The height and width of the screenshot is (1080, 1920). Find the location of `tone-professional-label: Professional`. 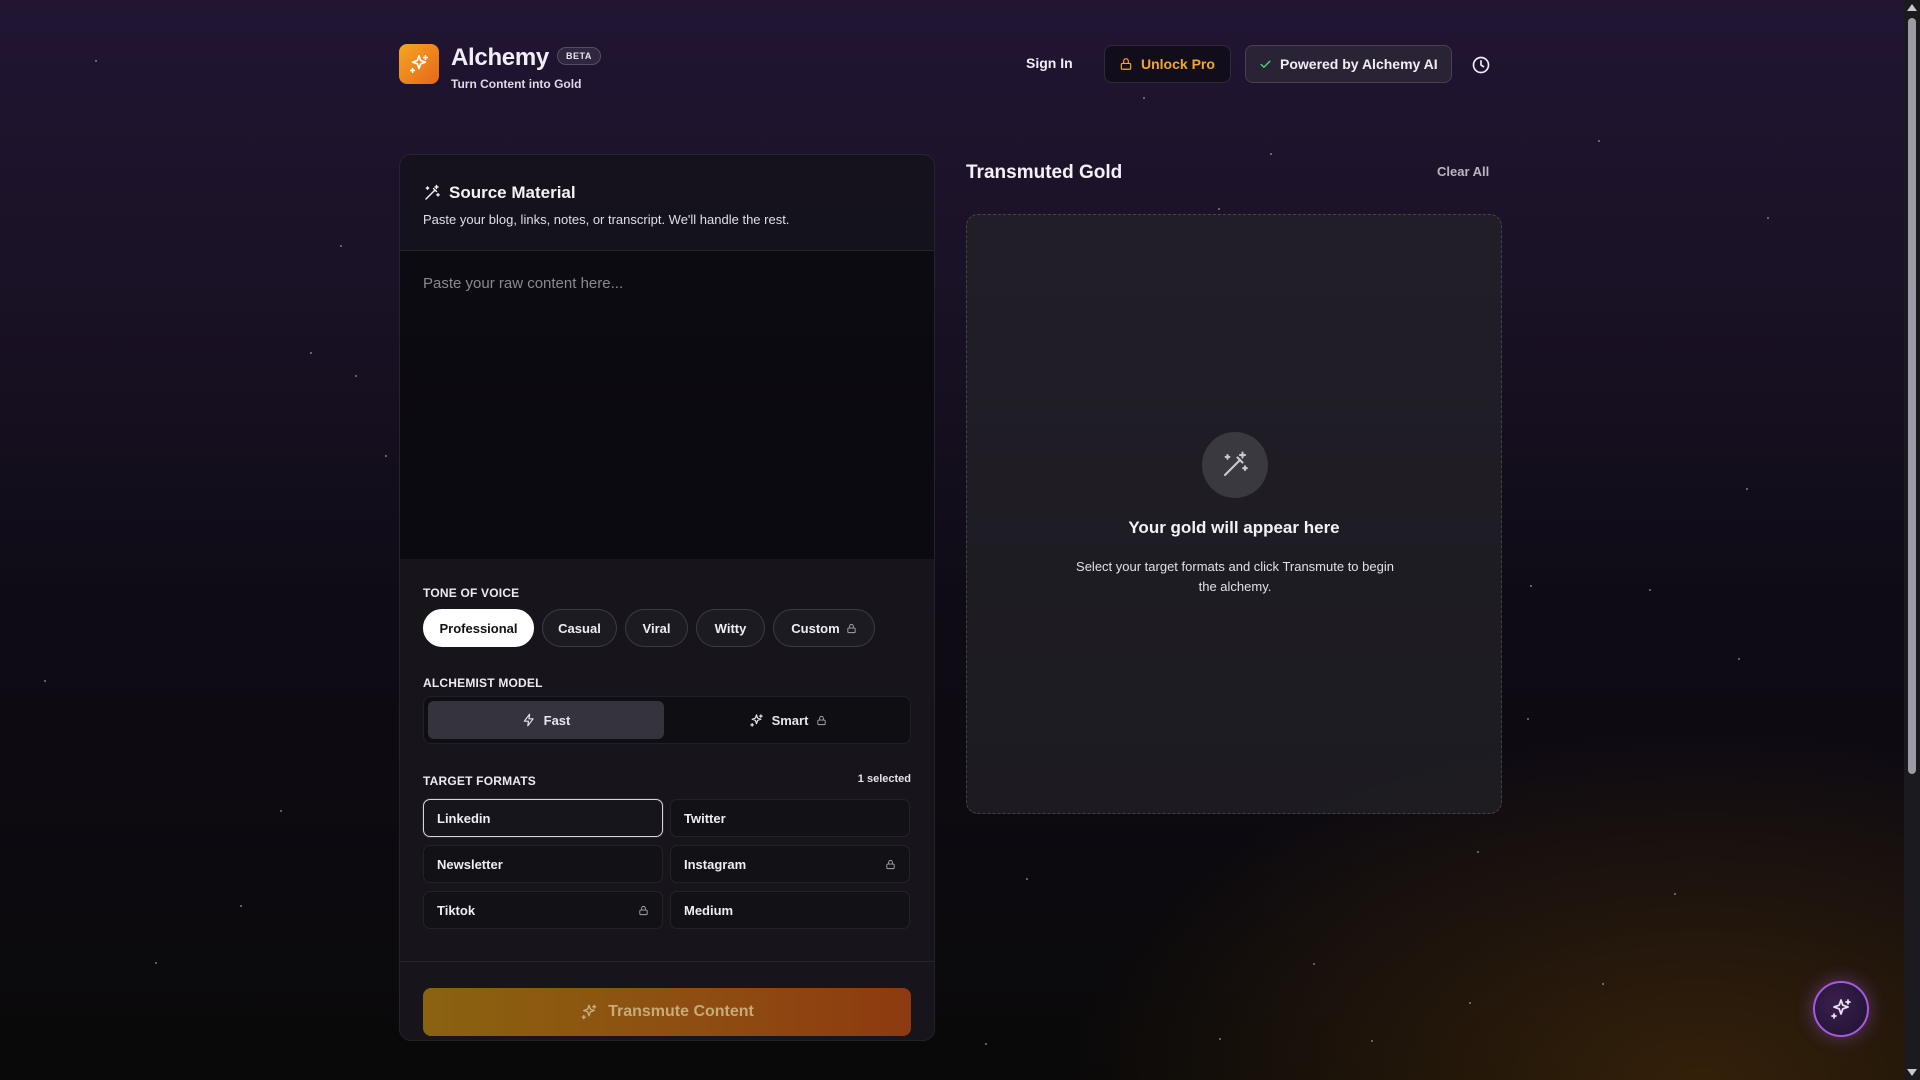

tone-professional-label: Professional is located at coordinates (478, 628).